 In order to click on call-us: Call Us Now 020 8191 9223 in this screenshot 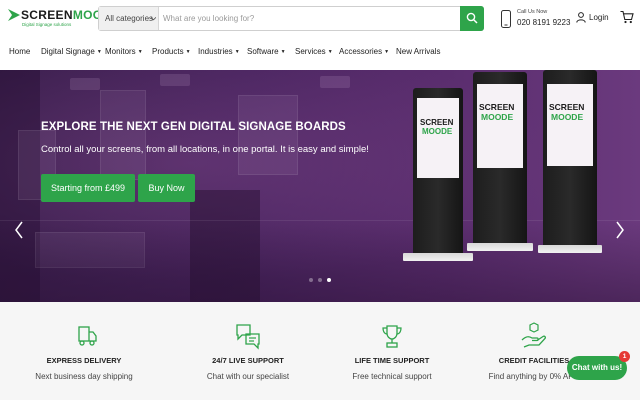, I will do `click(535, 19)`.